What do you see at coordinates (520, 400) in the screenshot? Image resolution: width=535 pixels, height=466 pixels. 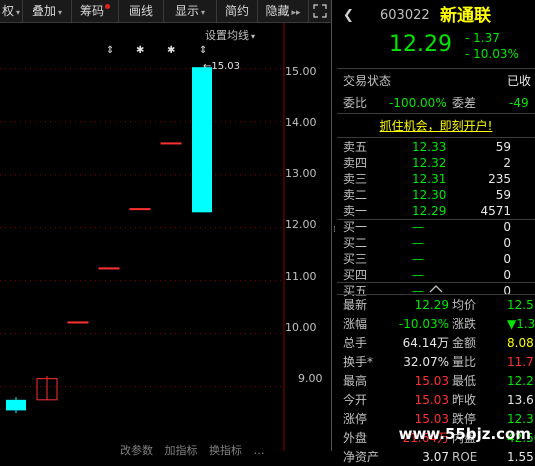 I see `stat-value: 13.6` at bounding box center [520, 400].